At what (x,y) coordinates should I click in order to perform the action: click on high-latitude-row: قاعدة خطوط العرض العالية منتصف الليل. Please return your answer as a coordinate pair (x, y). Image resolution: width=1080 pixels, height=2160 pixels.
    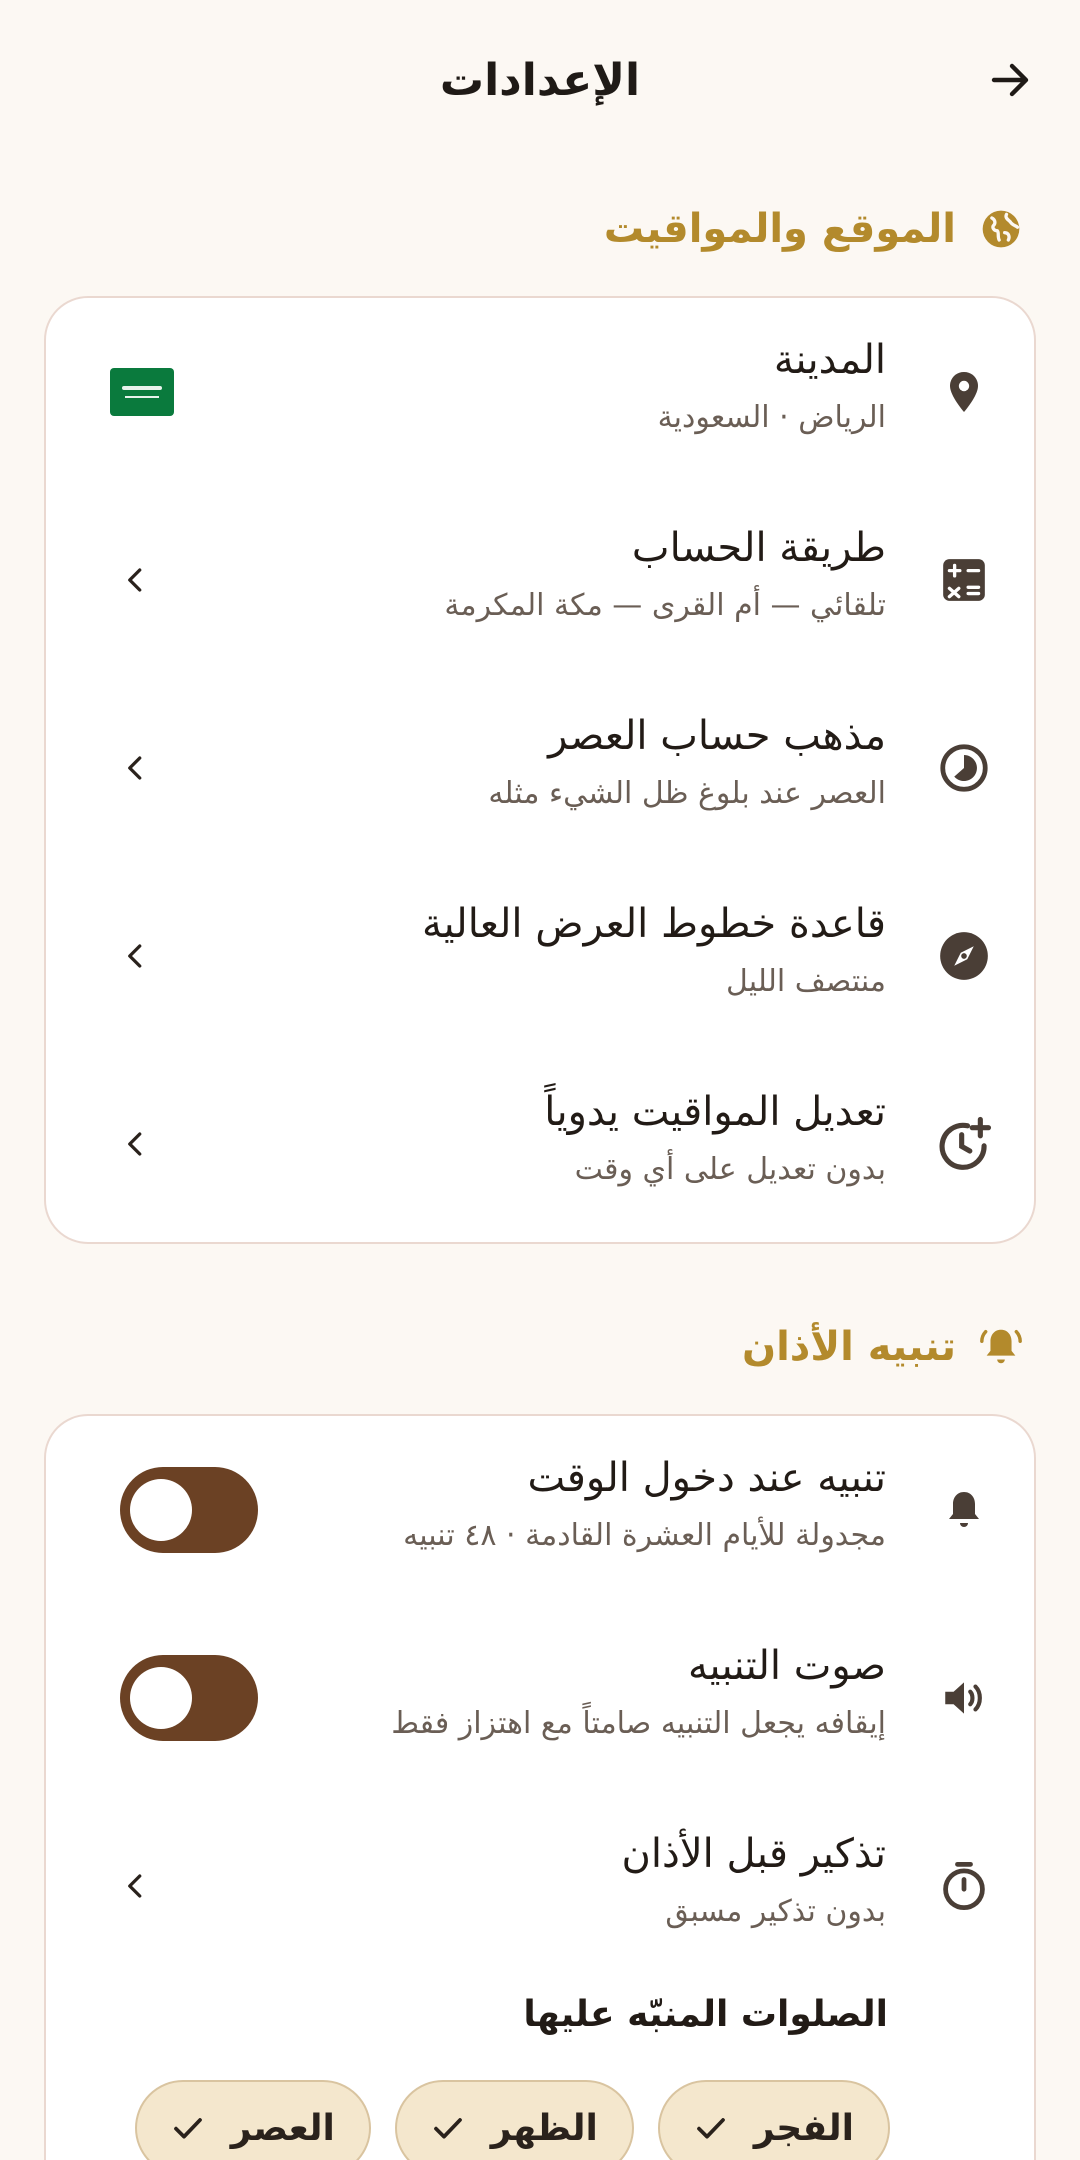
    Looking at the image, I should click on (540, 956).